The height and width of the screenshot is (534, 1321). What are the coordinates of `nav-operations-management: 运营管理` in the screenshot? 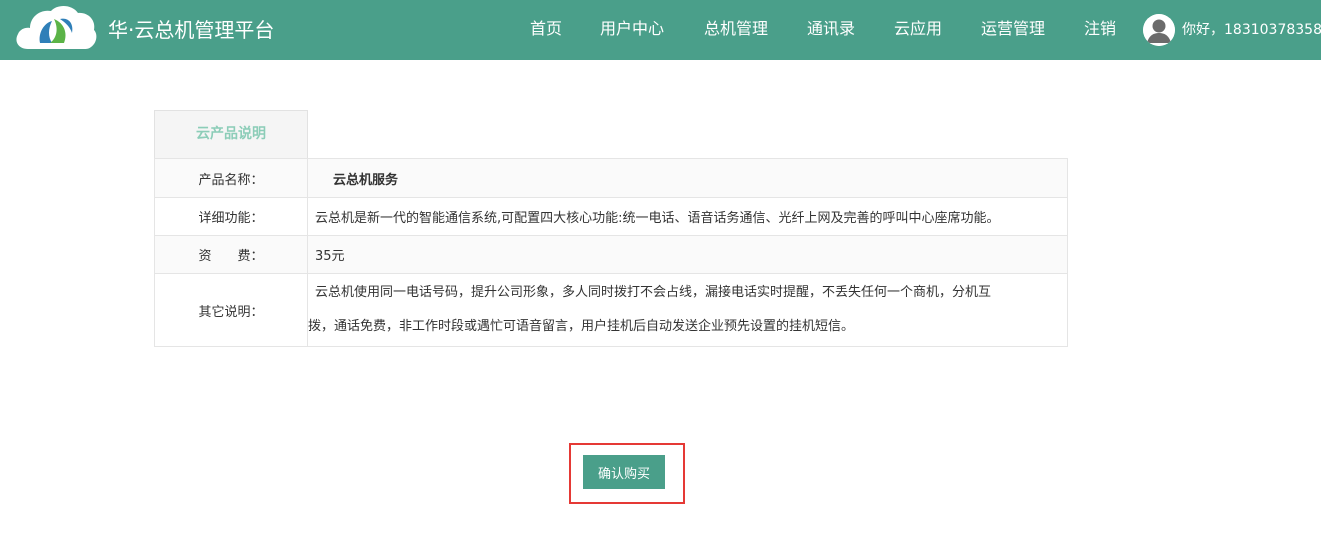 It's located at (1013, 29).